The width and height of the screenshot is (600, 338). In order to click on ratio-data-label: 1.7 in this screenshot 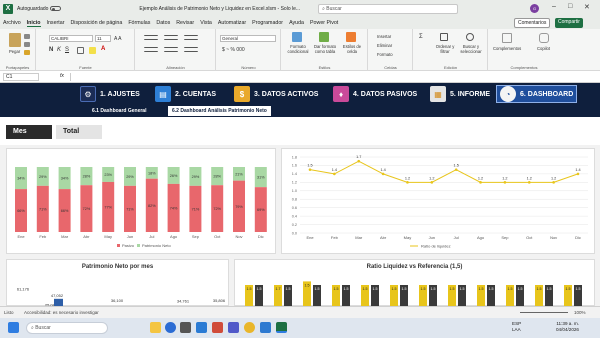, I will do `click(278, 289)`.